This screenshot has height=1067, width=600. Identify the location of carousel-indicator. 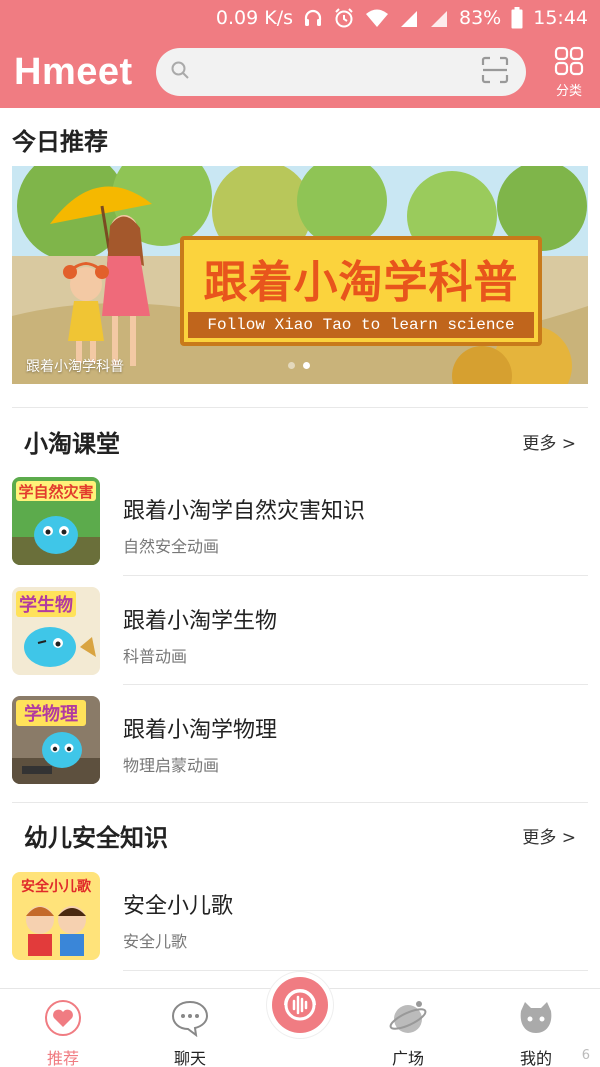
(299, 365).